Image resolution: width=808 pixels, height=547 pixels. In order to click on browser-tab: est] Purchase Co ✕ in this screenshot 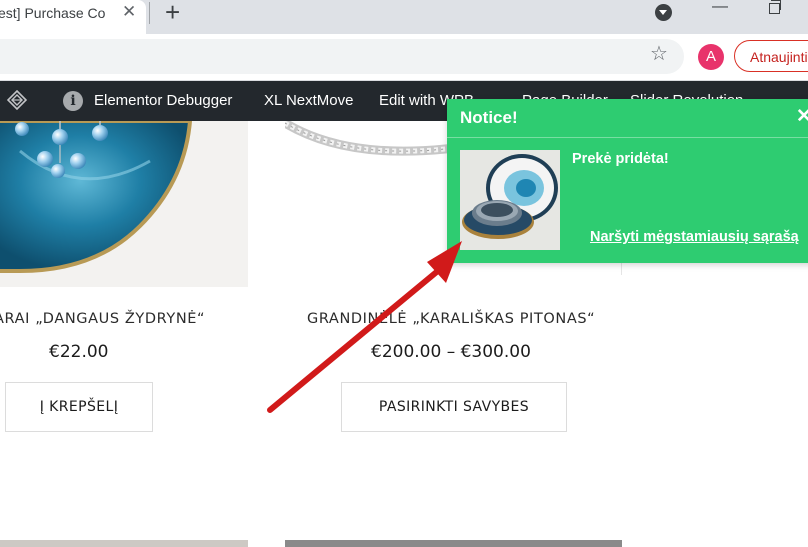, I will do `click(73, 17)`.